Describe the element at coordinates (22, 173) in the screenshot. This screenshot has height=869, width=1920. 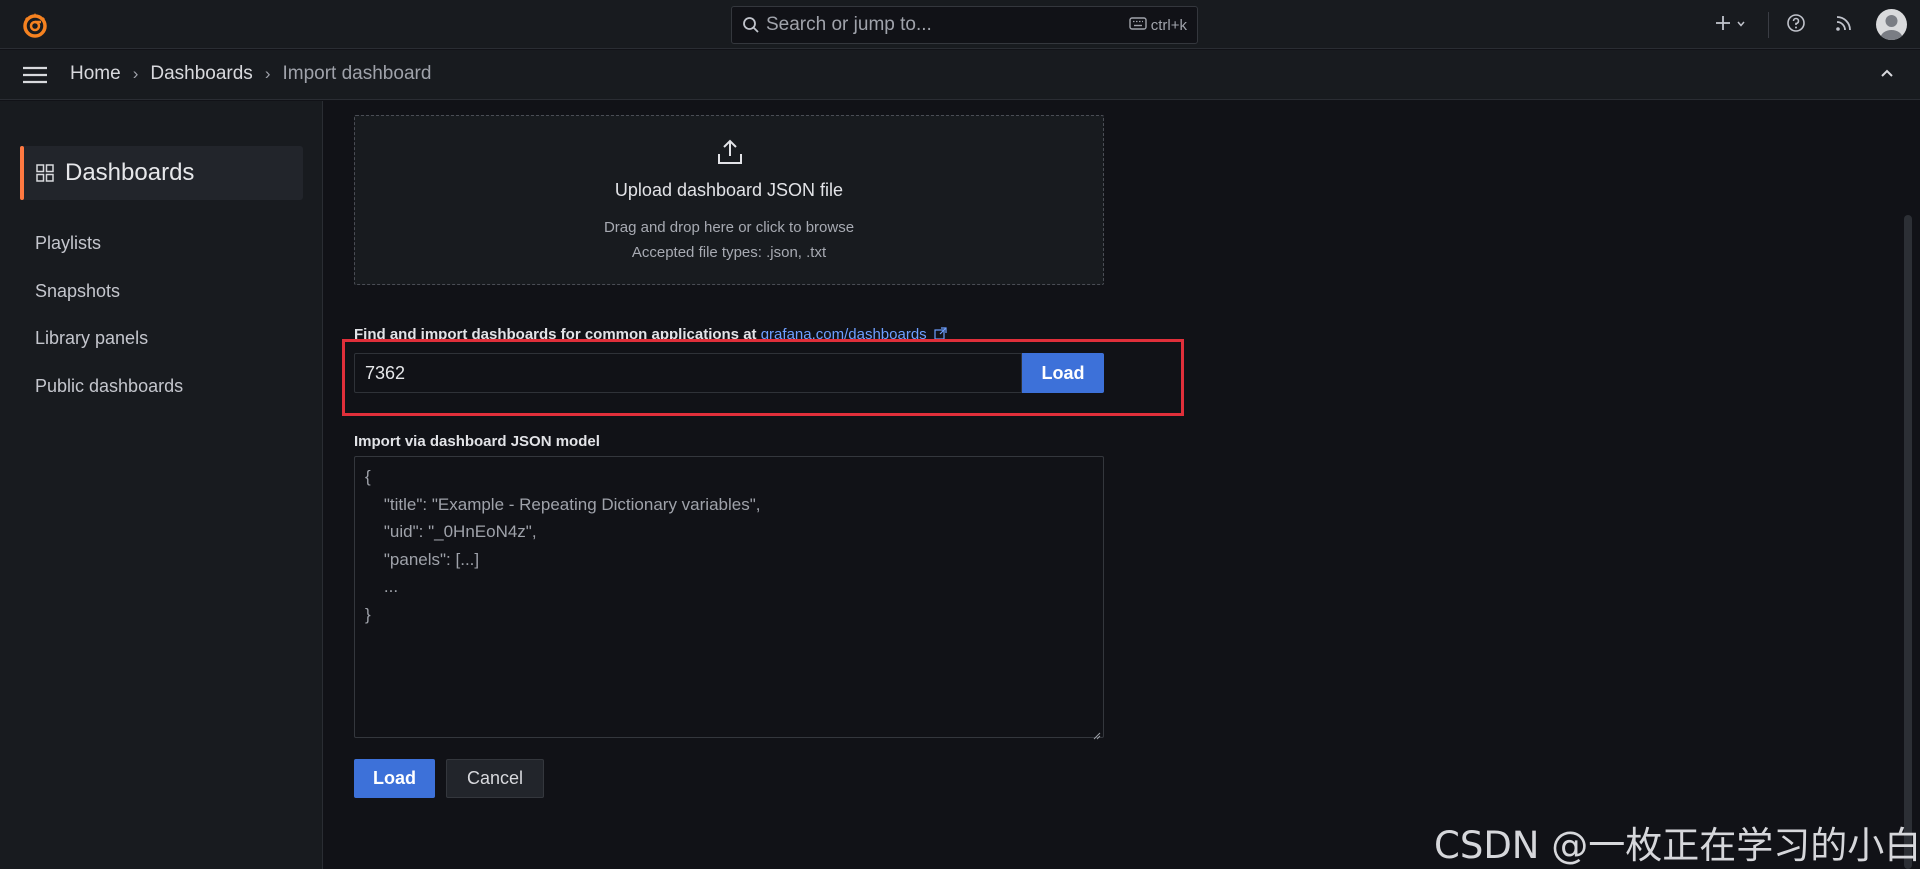
I see `active-indicator` at that location.